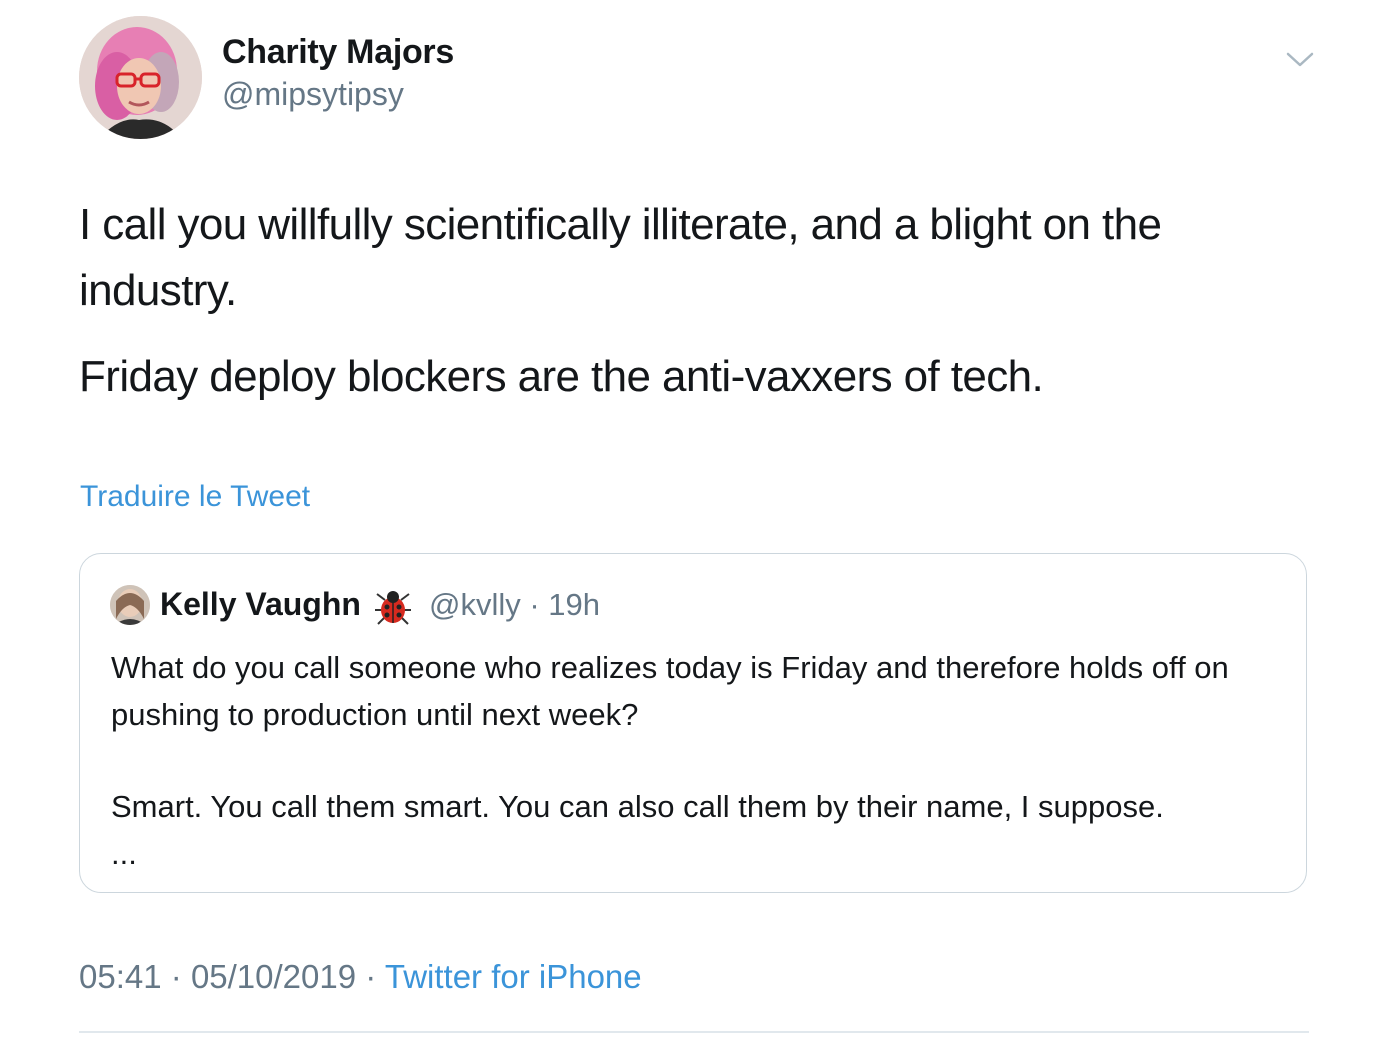 The height and width of the screenshot is (1049, 1377). I want to click on author-avatar, so click(140, 77).